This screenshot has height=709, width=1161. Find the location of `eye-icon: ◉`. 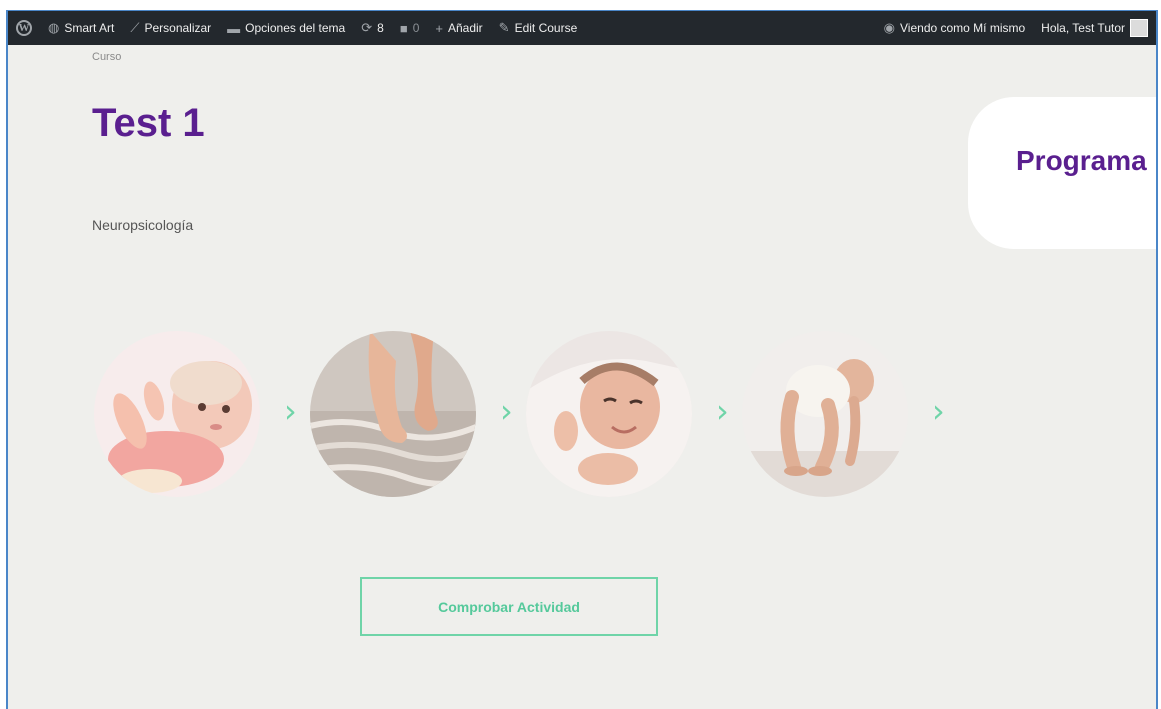

eye-icon: ◉ is located at coordinates (889, 27).